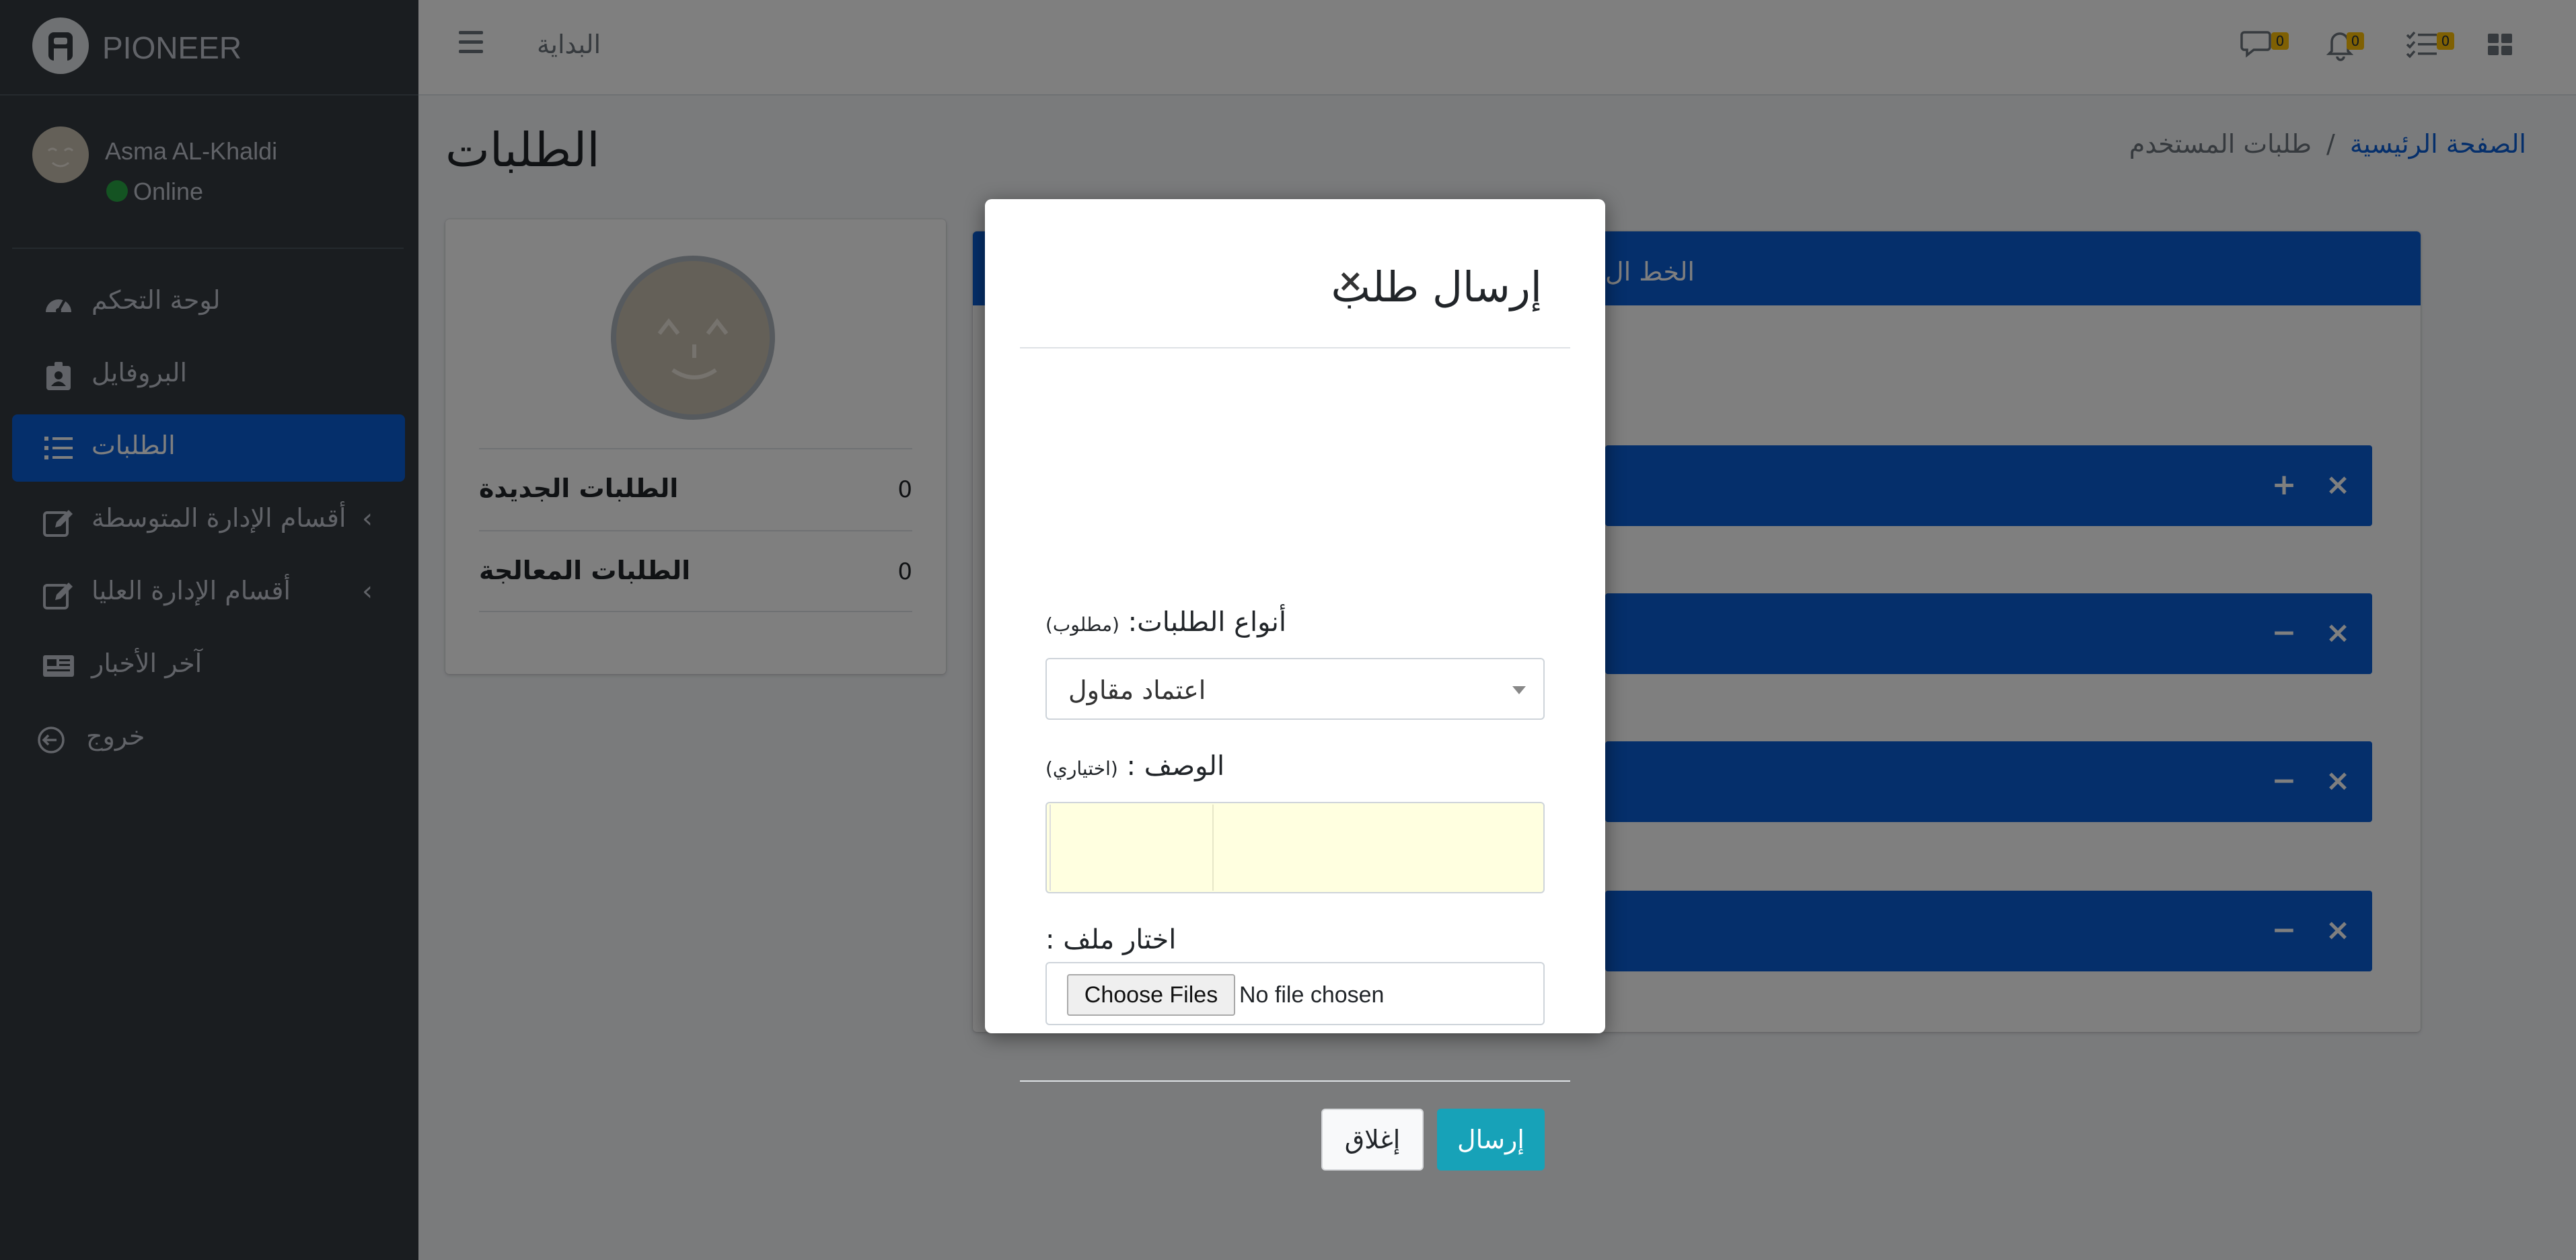  I want to click on description-label-text: الوصف :, so click(1175, 766).